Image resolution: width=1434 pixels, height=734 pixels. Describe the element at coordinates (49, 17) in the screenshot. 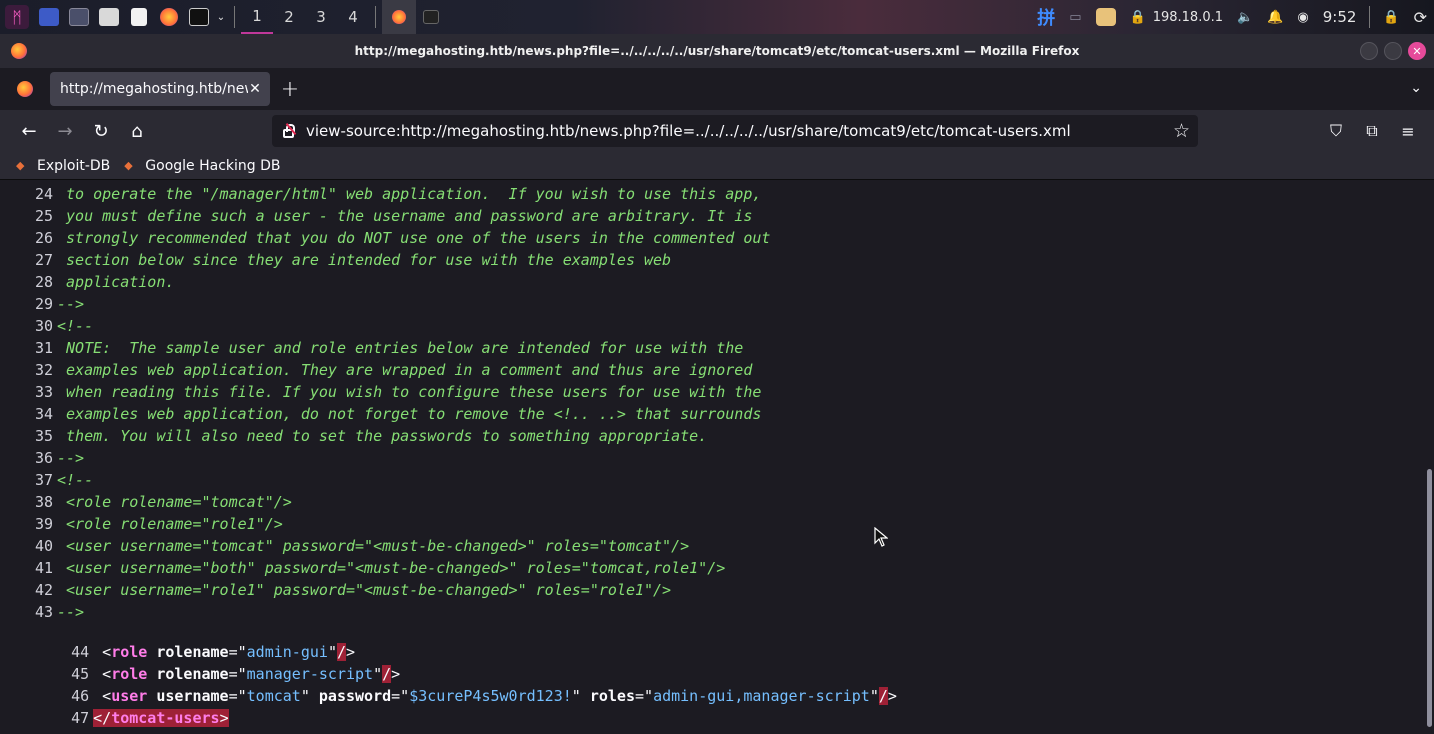

I see `desktop-icon` at that location.